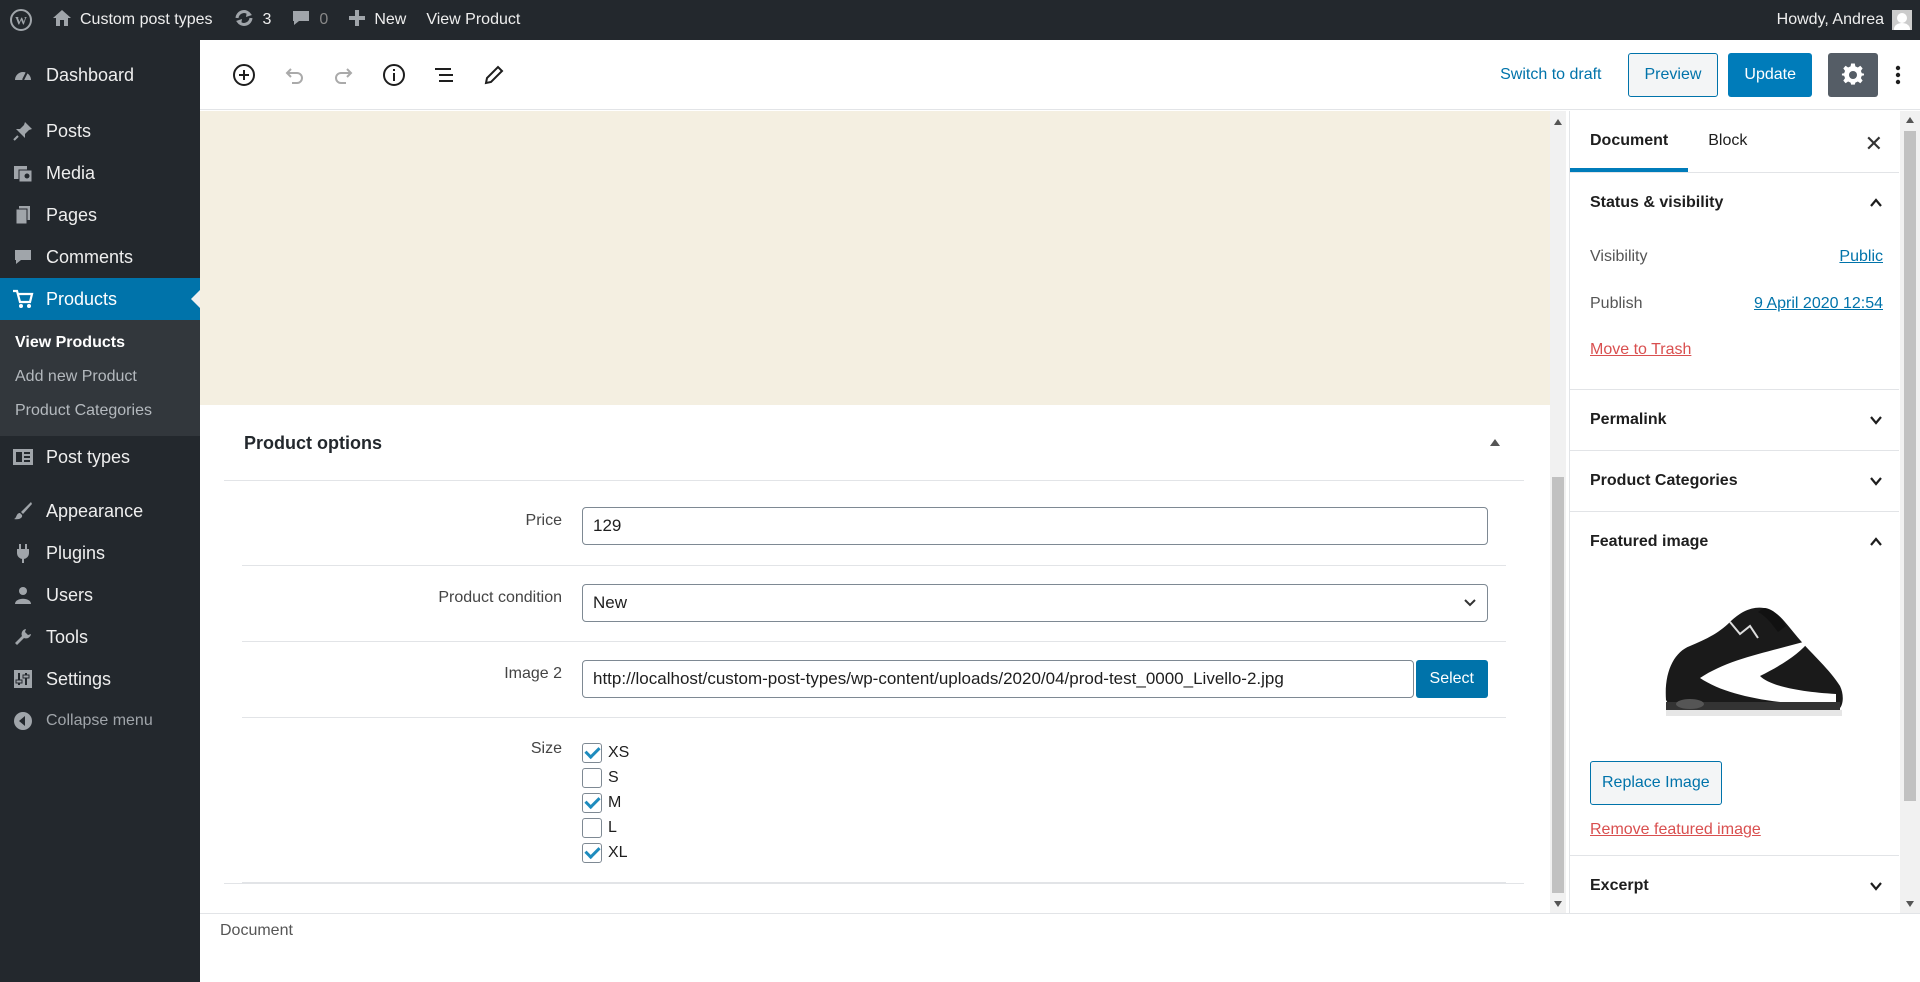 The height and width of the screenshot is (982, 1920). I want to click on sidebar-item-appearance: Appearance, so click(100, 511).